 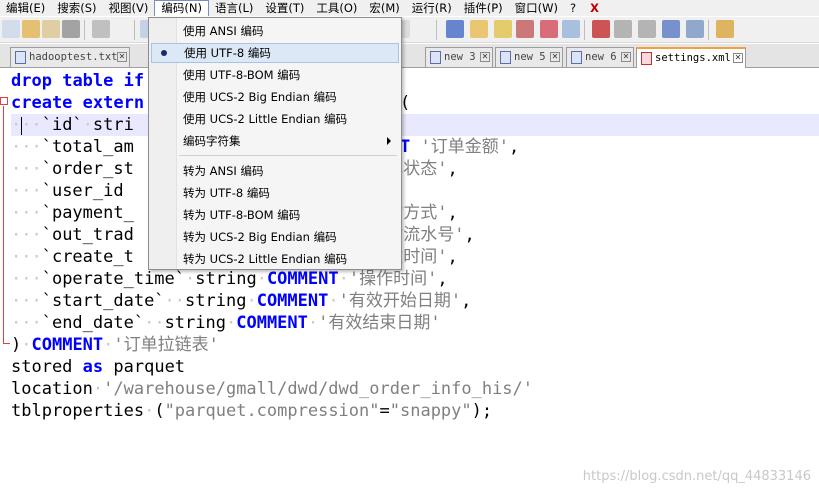 I want to click on stop-macro-icon, so click(x=623, y=29).